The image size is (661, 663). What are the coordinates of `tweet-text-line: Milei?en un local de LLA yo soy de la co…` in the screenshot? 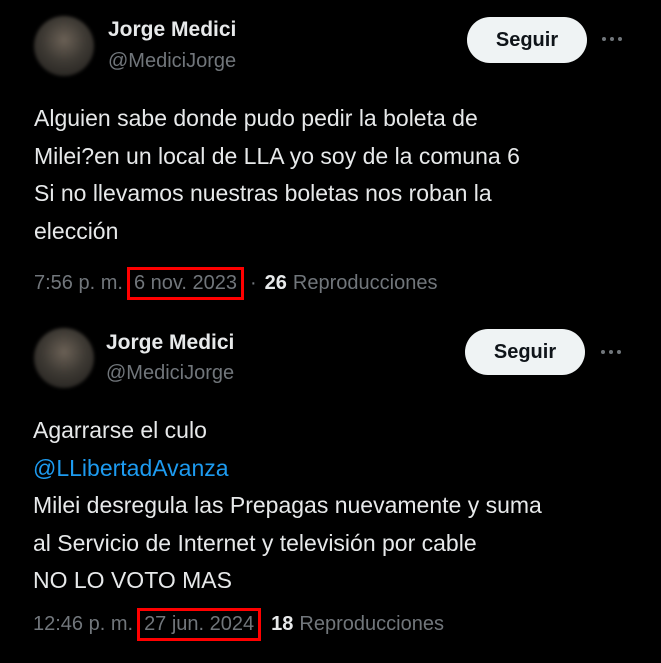 It's located at (277, 155).